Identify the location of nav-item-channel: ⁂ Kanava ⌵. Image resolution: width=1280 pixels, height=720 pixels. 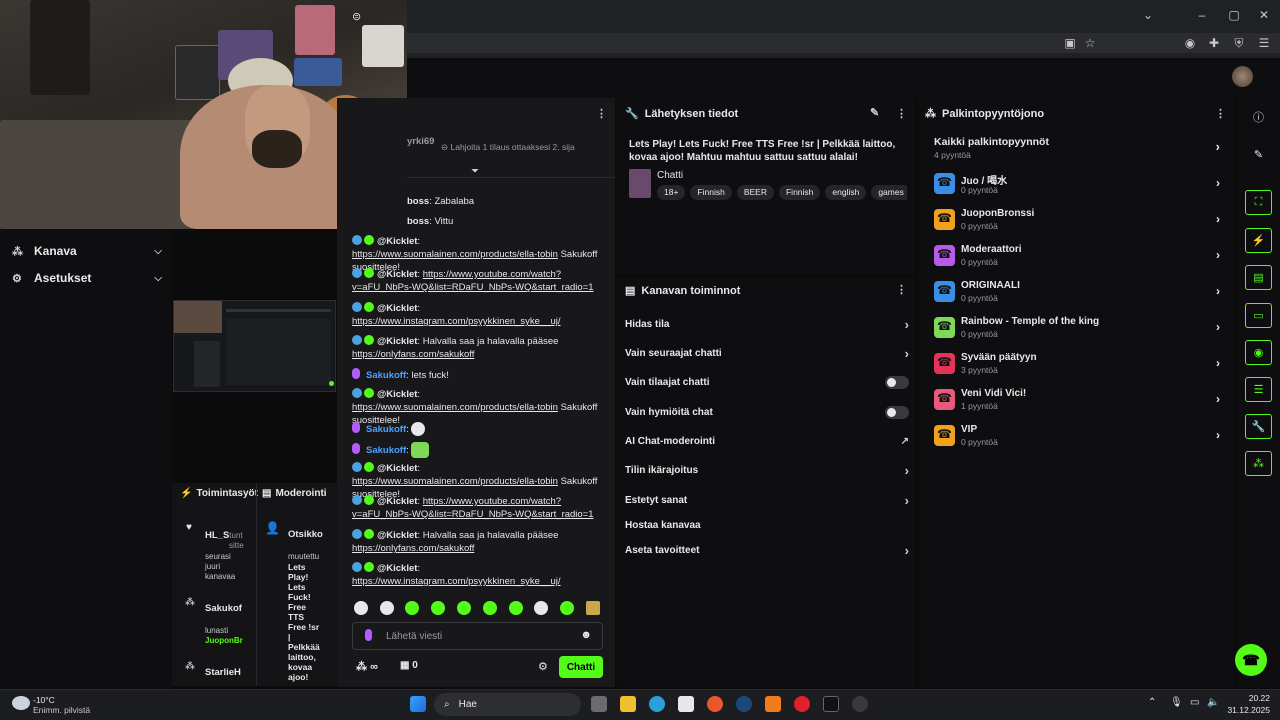
(87, 251).